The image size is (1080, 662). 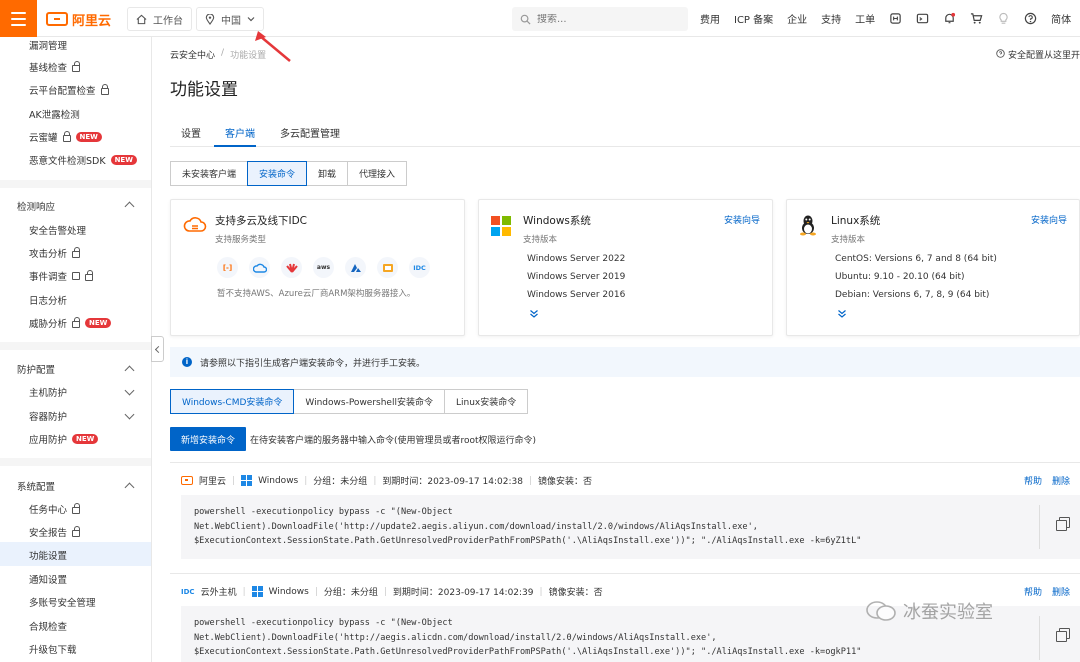 I want to click on sidebar-item-alerts: 安全告警处理, so click(x=57, y=230).